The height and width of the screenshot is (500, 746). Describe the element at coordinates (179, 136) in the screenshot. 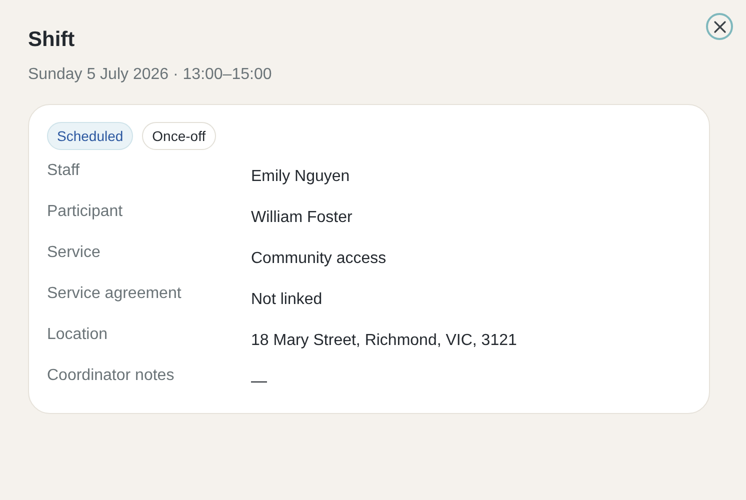

I see `type-badge: Once-off` at that location.